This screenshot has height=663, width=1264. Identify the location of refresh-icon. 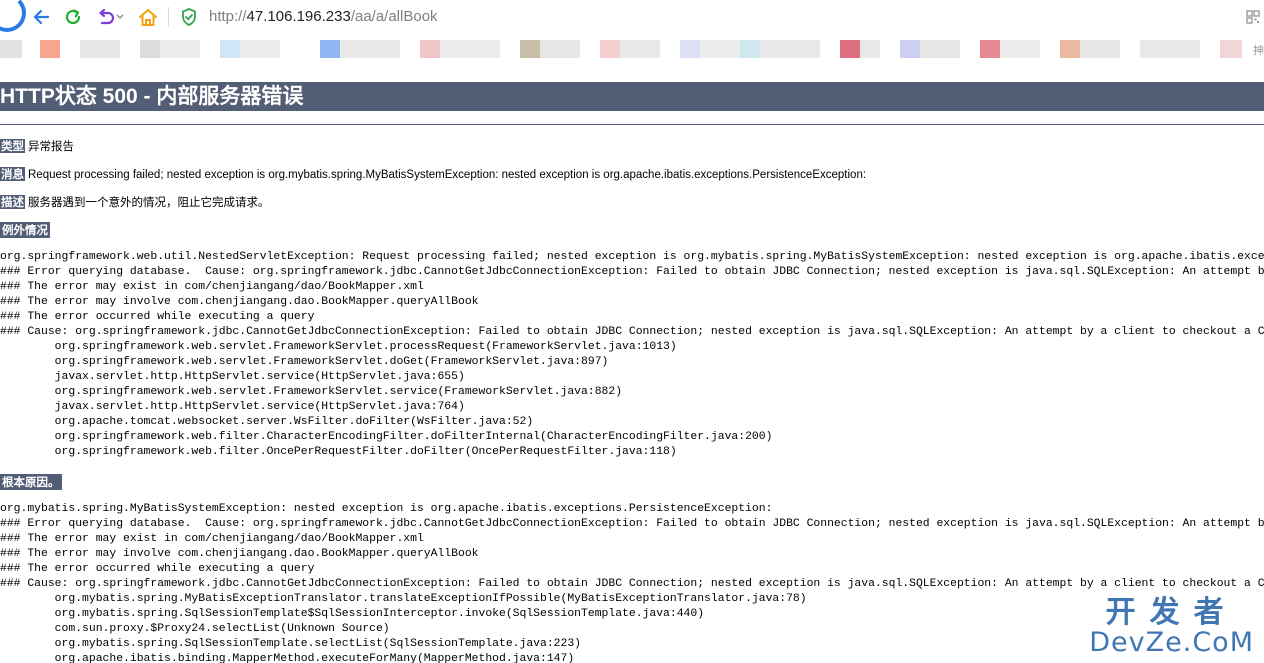
(73, 17).